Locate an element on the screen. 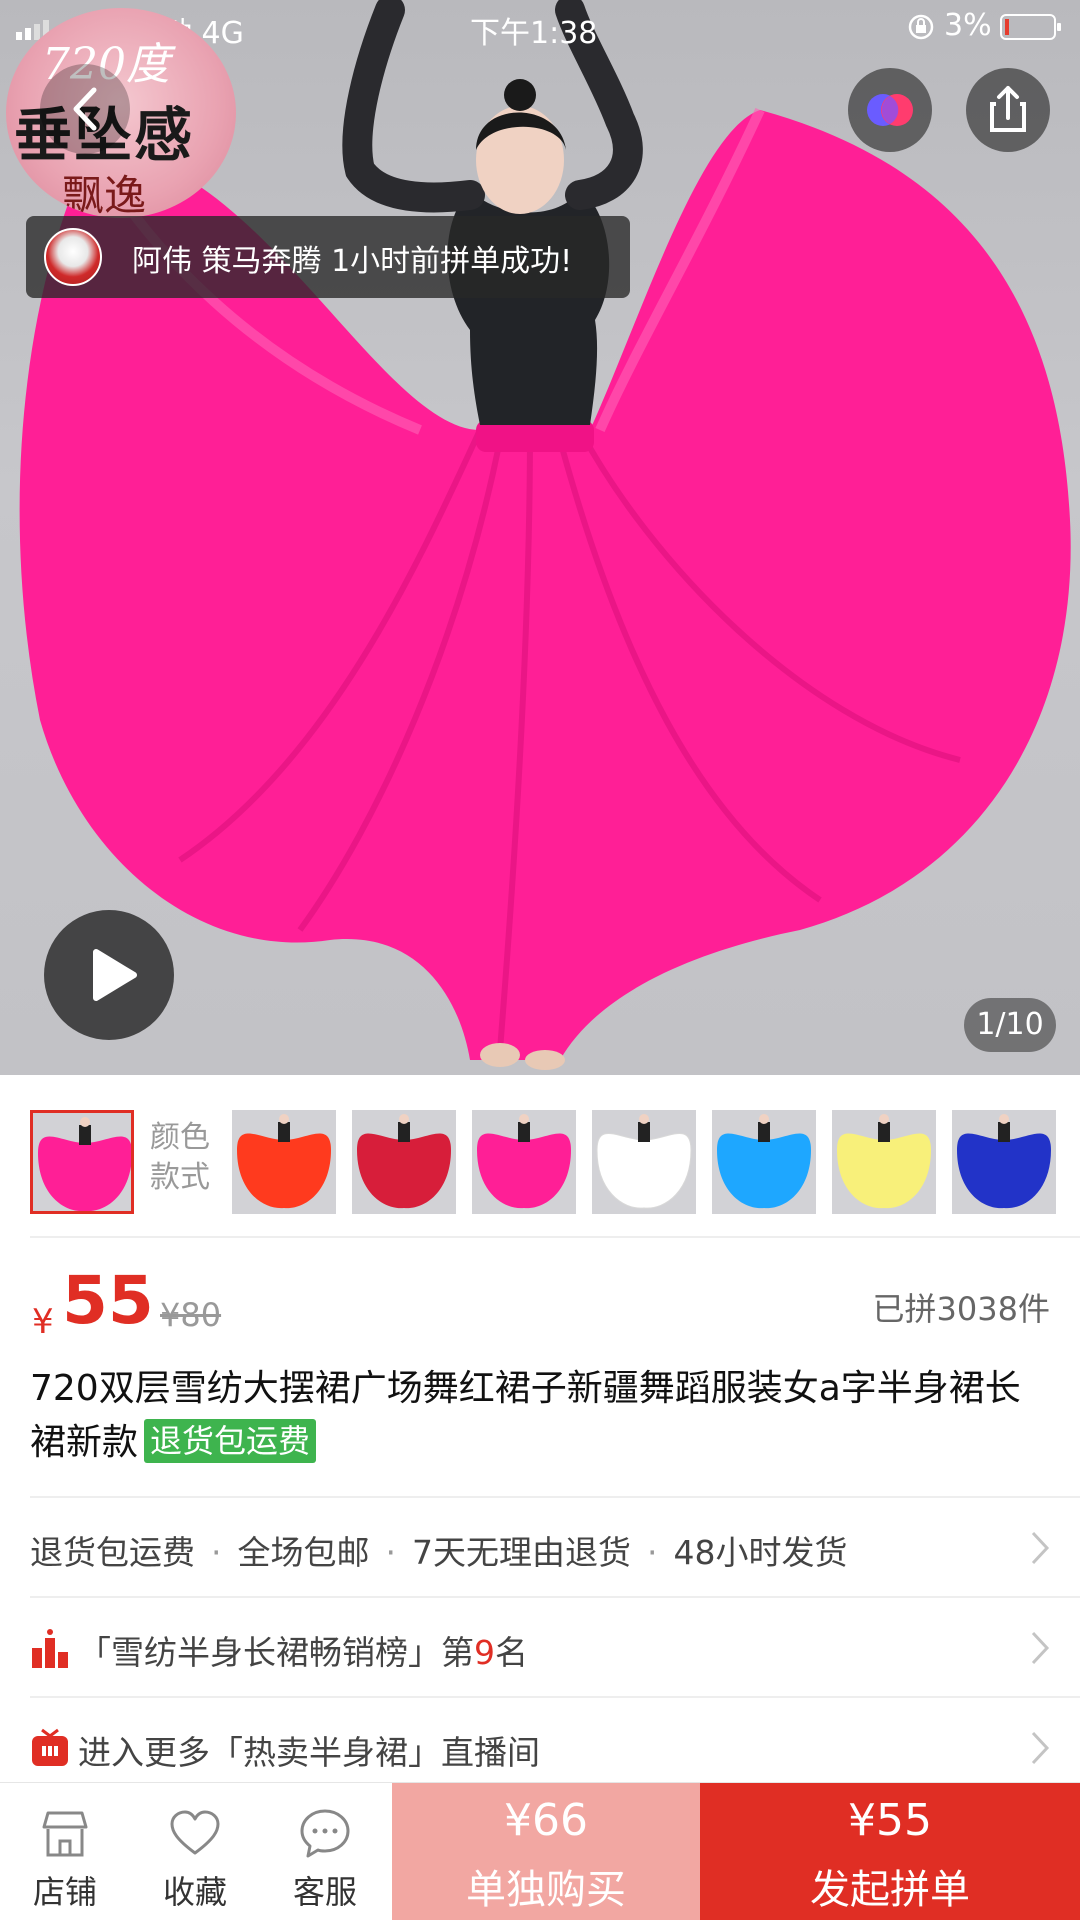  pinduoduo-logo-icon is located at coordinates (890, 110).